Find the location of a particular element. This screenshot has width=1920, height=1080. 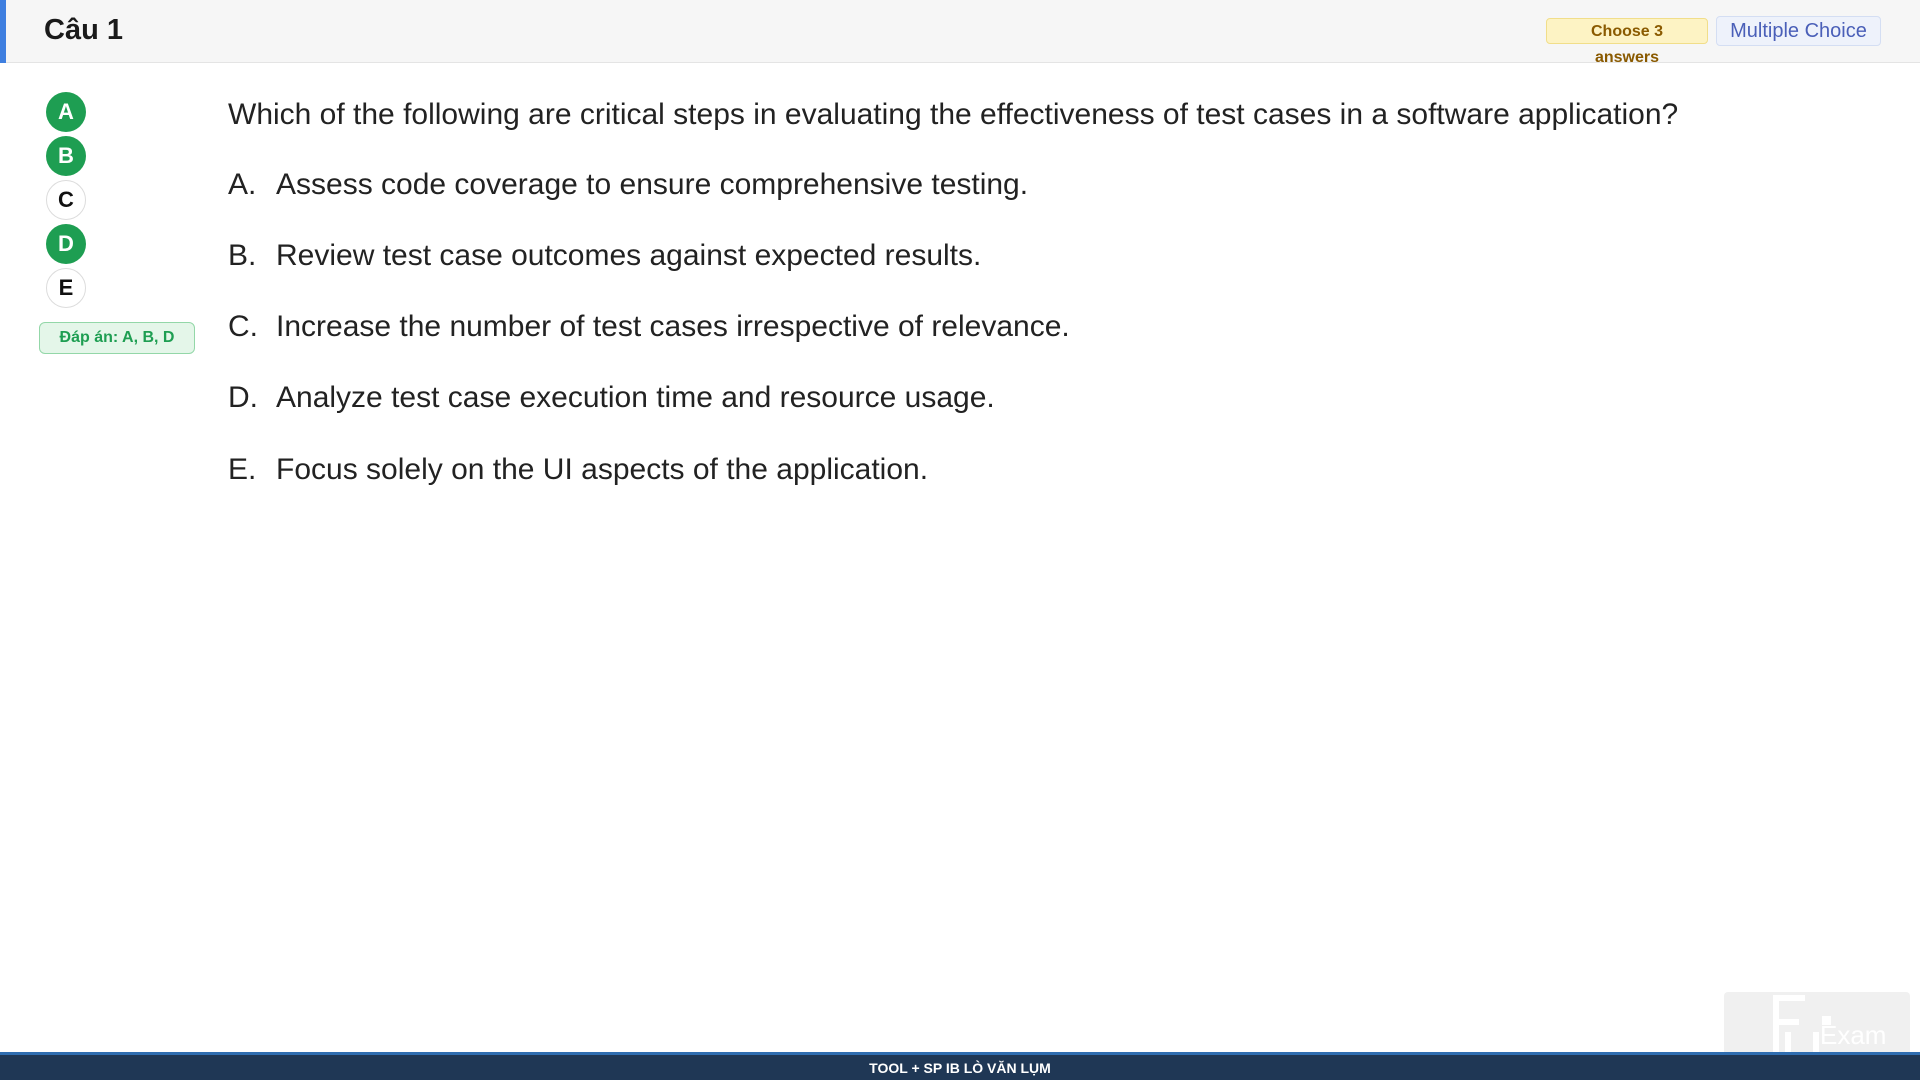

option-letter: D. is located at coordinates (243, 397).